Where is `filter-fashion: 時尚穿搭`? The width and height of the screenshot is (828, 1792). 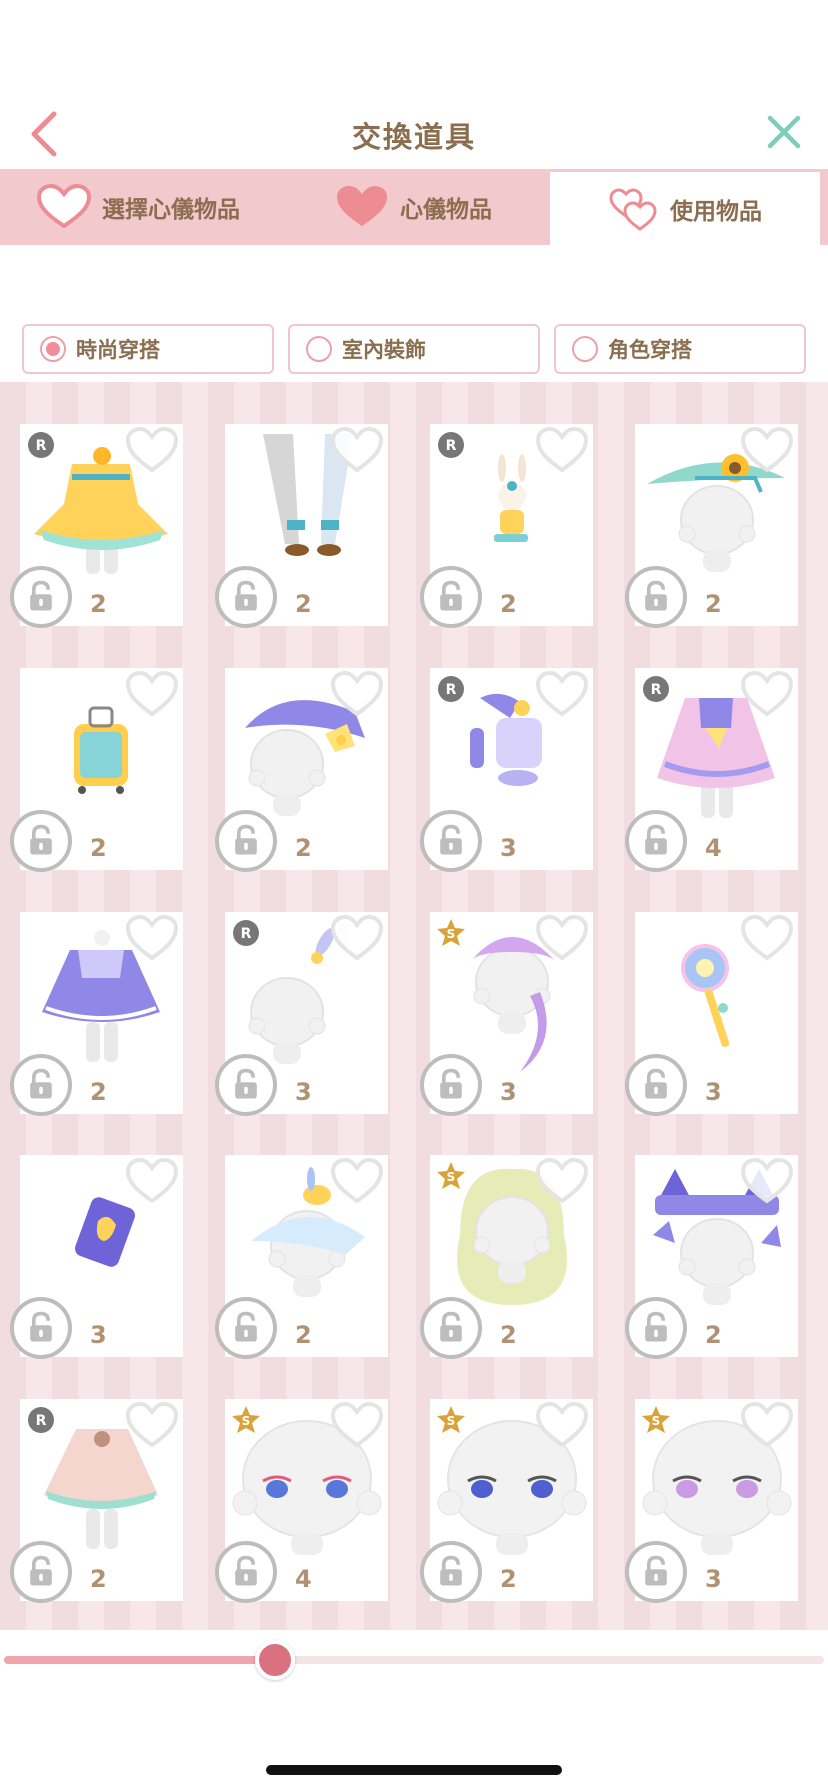
filter-fashion: 時尚穿搭 is located at coordinates (148, 349).